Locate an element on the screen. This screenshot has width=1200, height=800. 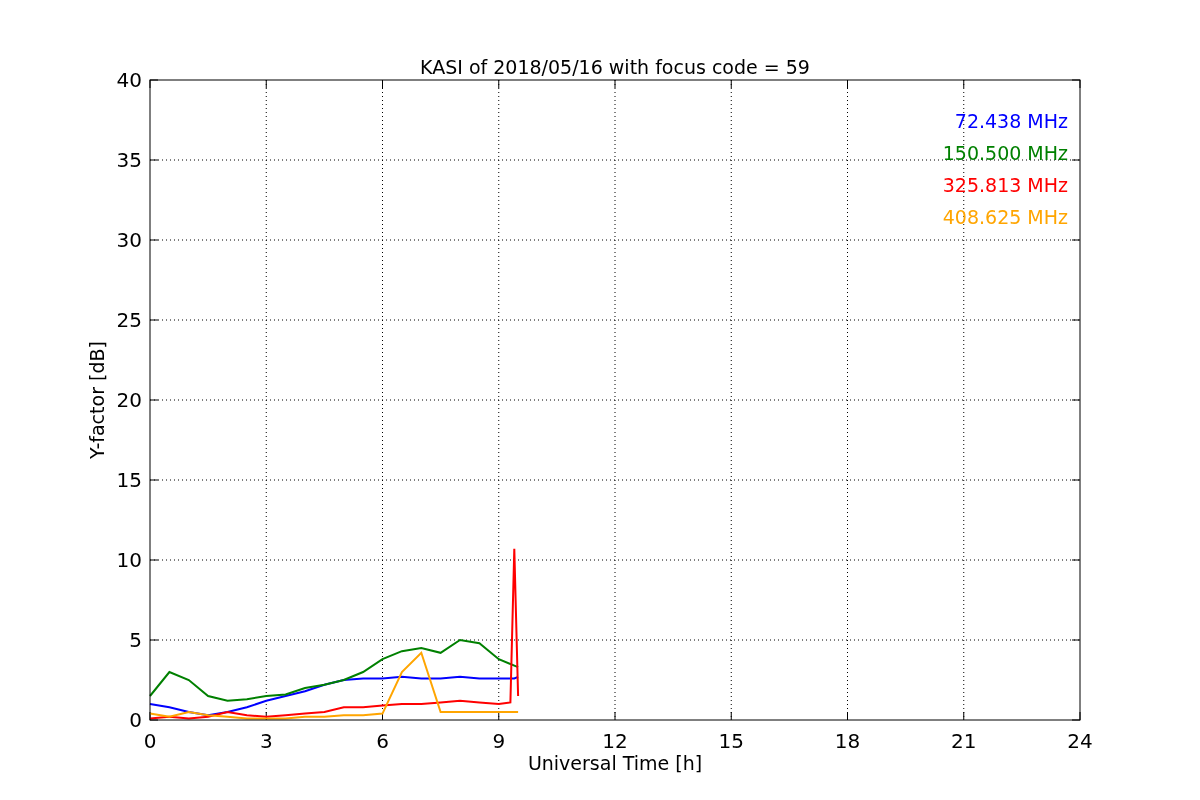
x-tick-label: 15 is located at coordinates (731, 741).